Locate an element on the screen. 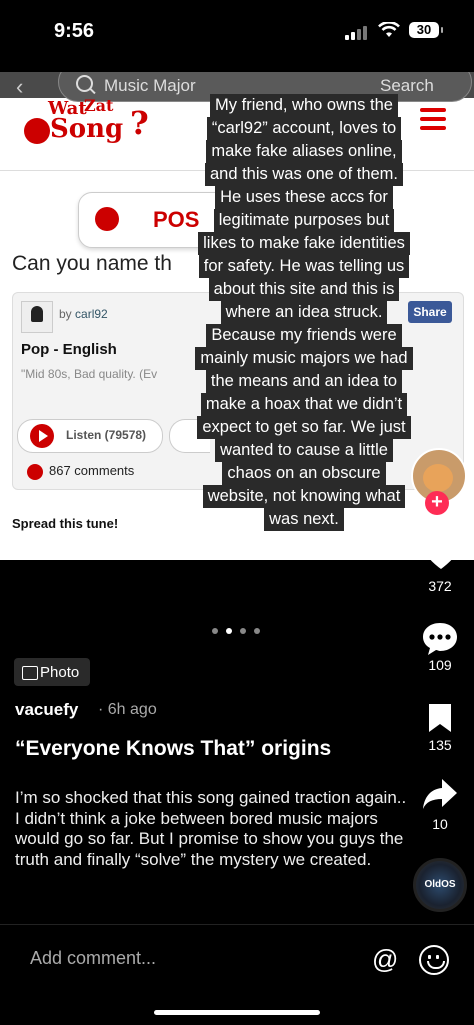 Image resolution: width=474 pixels, height=1025 pixels. posted-by: by carl92 is located at coordinates (83, 314).